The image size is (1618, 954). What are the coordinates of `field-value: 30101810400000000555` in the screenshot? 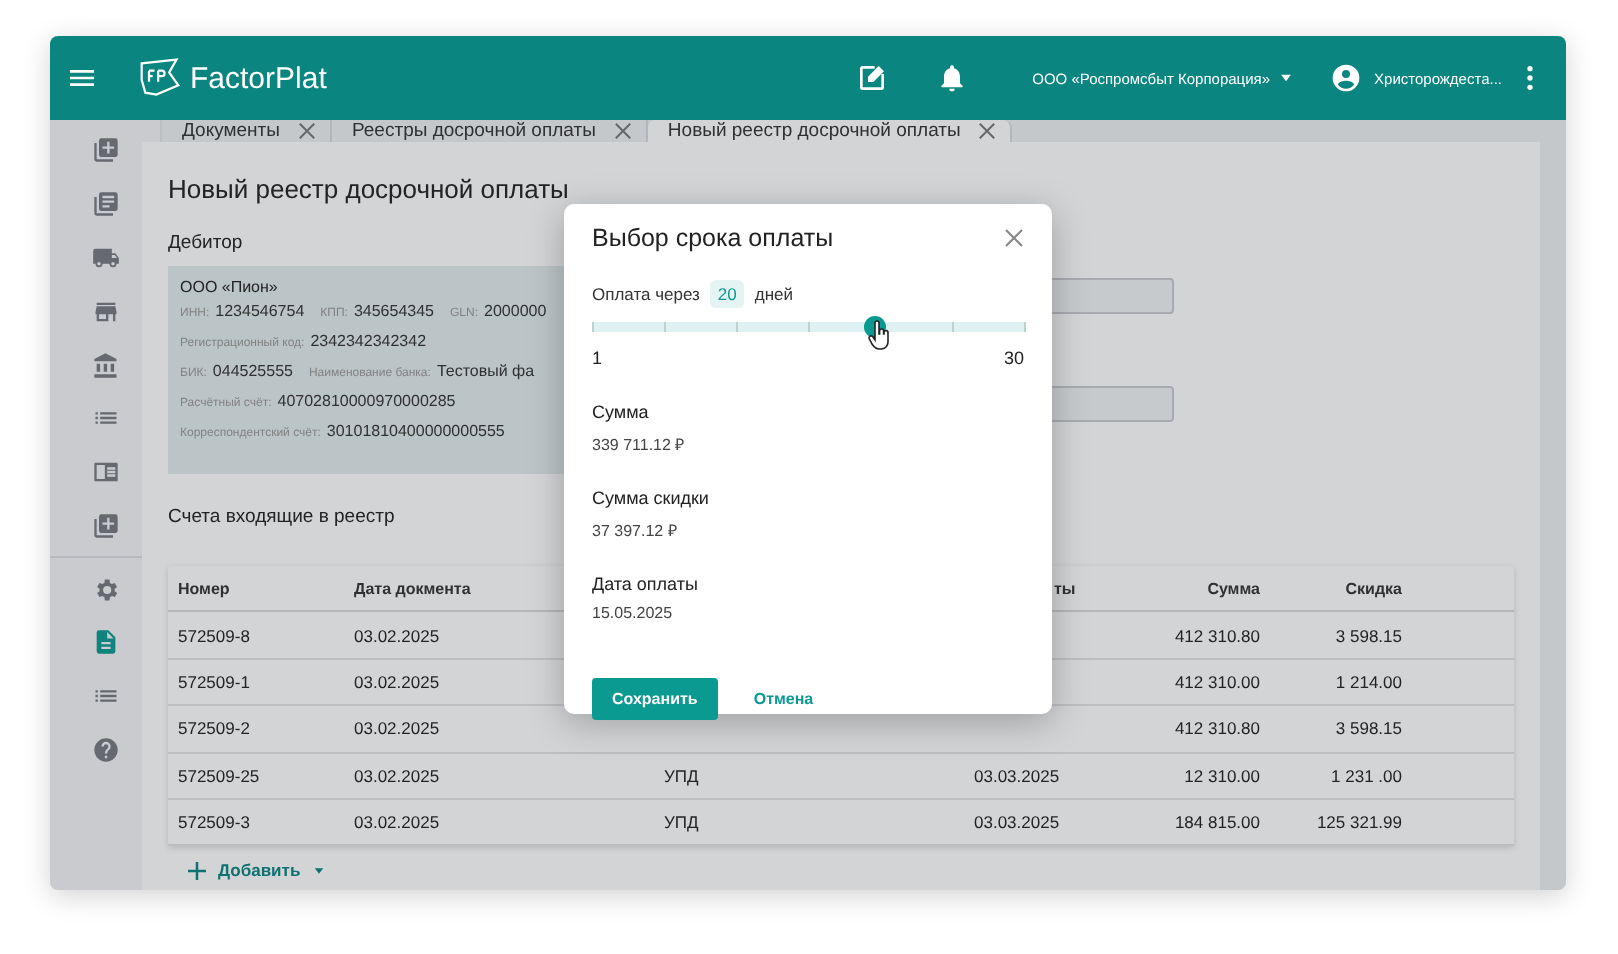 It's located at (415, 431).